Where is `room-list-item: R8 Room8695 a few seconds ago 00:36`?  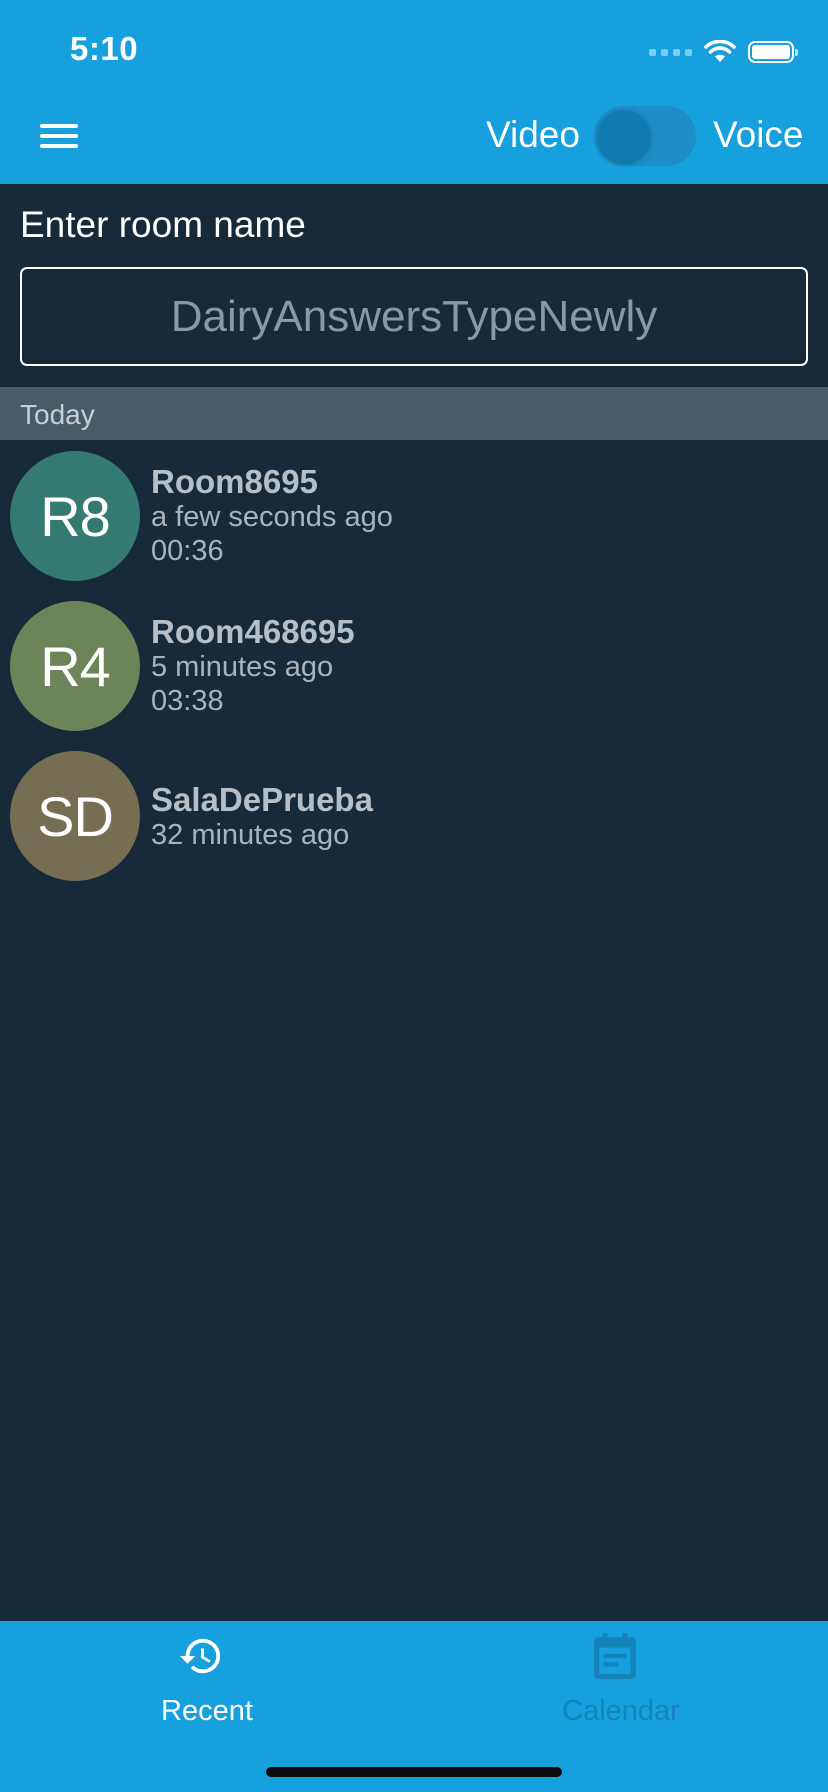 room-list-item: R8 Room8695 a few seconds ago 00:36 is located at coordinates (414, 520).